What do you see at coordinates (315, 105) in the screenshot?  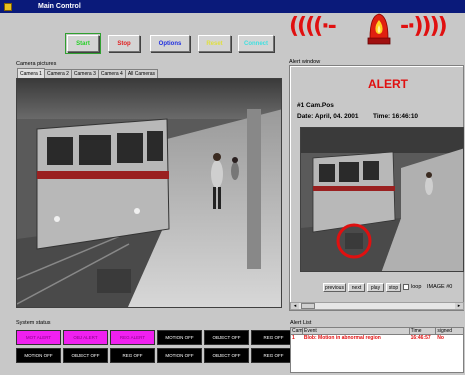 I see `alert-camera-position: #1 Cam.Pos` at bounding box center [315, 105].